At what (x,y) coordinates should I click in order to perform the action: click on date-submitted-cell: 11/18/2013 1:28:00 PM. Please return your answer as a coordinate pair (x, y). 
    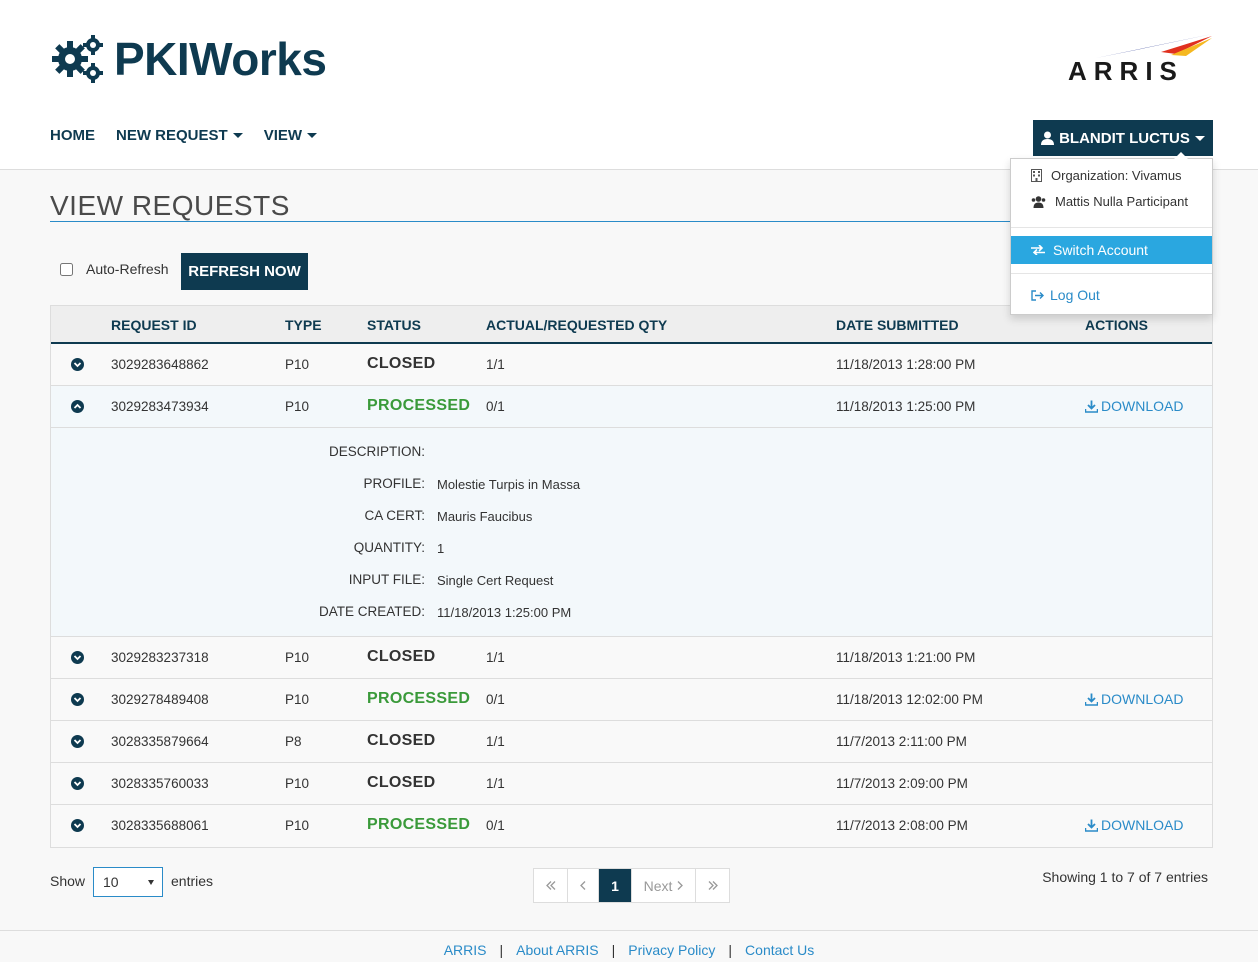
    Looking at the image, I should click on (906, 364).